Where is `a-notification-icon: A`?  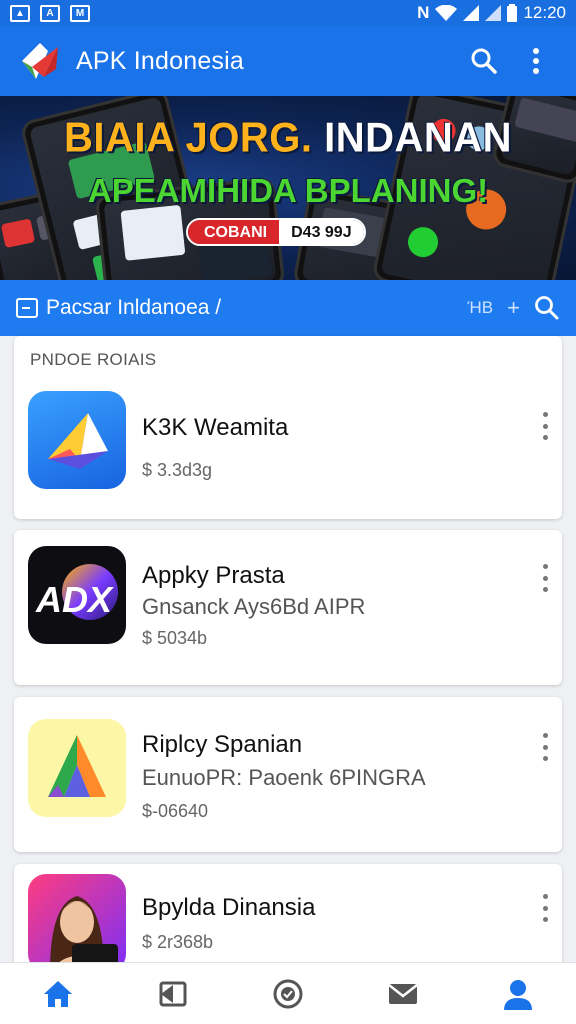
a-notification-icon: A is located at coordinates (50, 13).